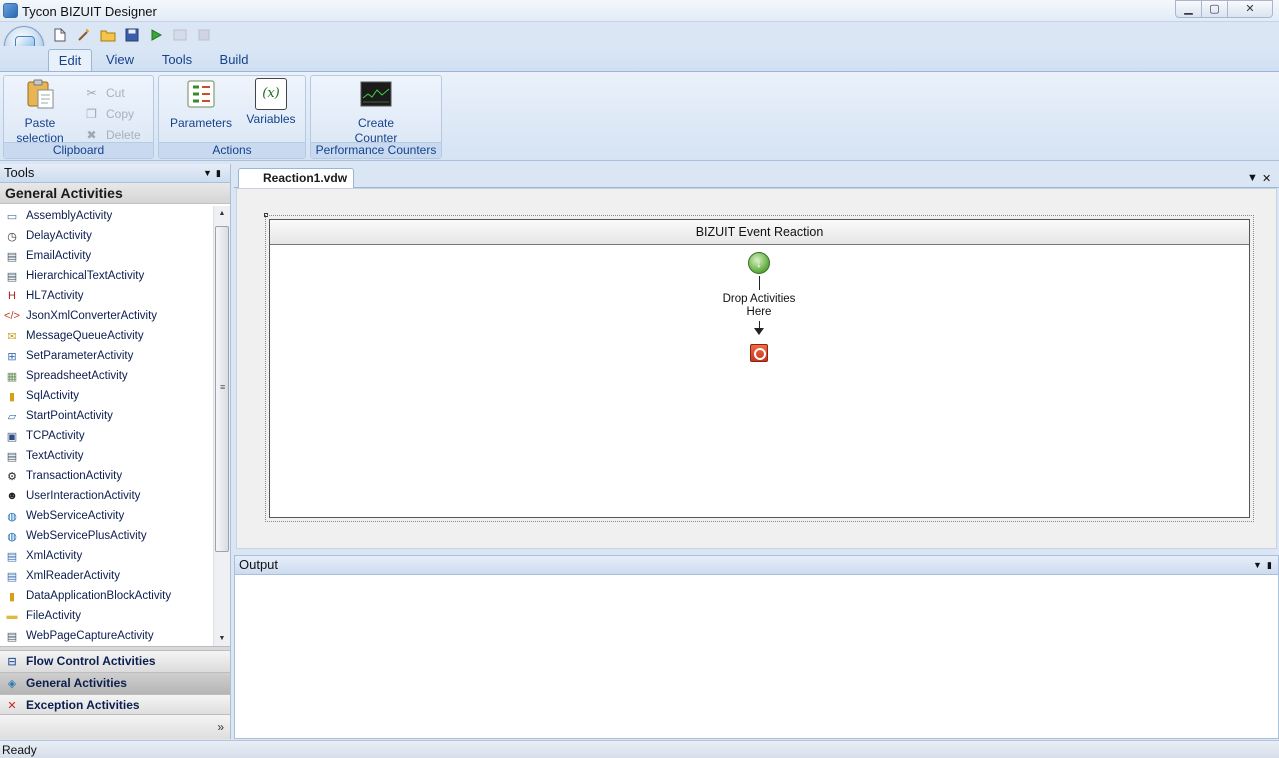 Image resolution: width=1279 pixels, height=758 pixels. I want to click on activity-item: ⚙ TransactionActivity, so click(107, 476).